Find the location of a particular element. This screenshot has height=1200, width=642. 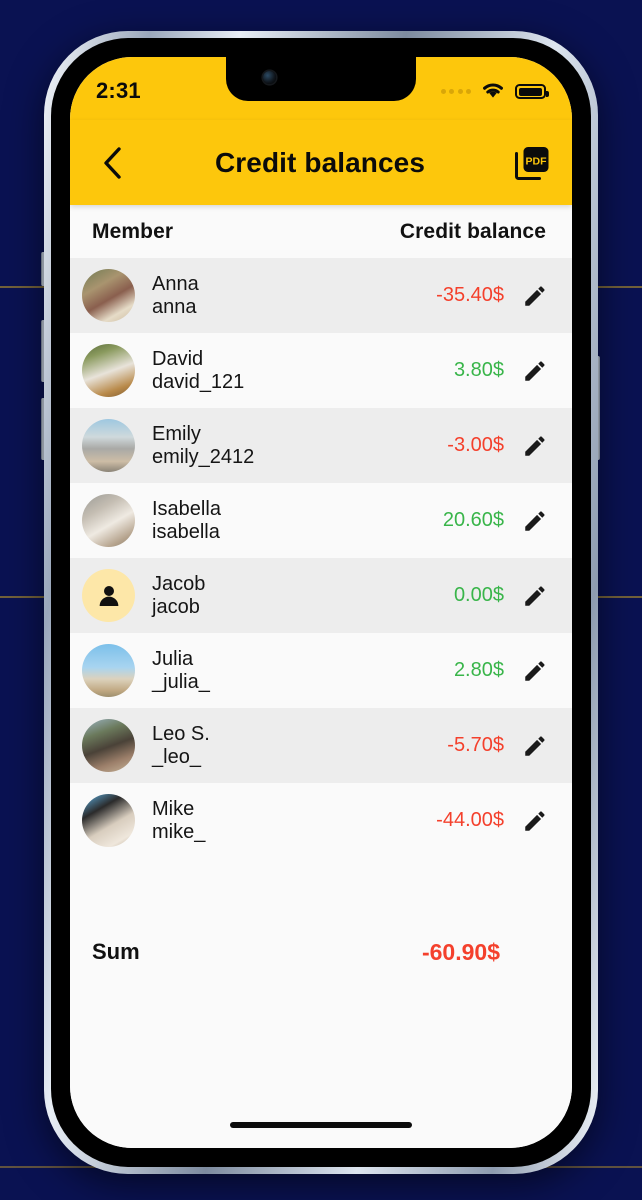

member-username: emily_2412 is located at coordinates (203, 456).